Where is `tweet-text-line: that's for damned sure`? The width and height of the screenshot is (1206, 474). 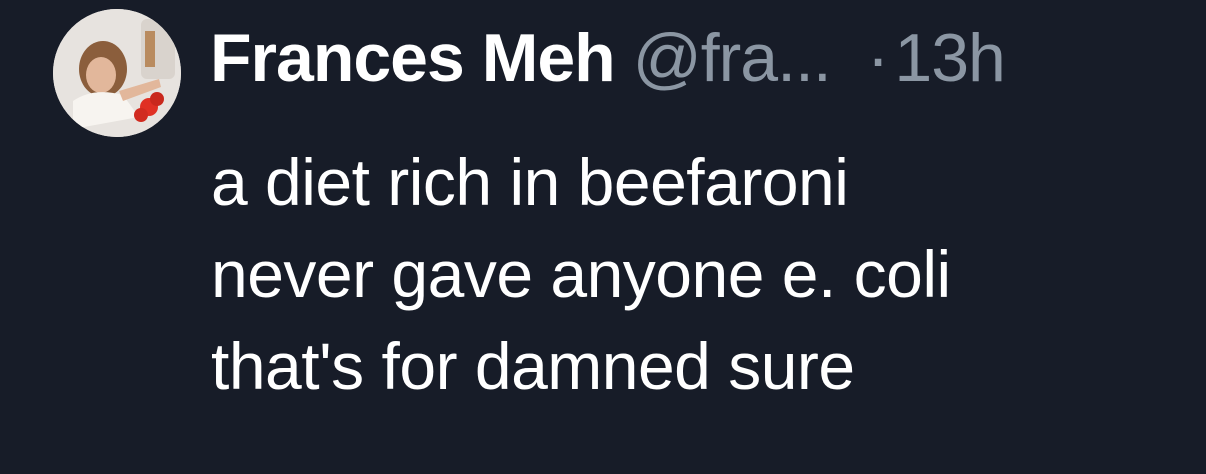 tweet-text-line: that's for damned sure is located at coordinates (533, 366).